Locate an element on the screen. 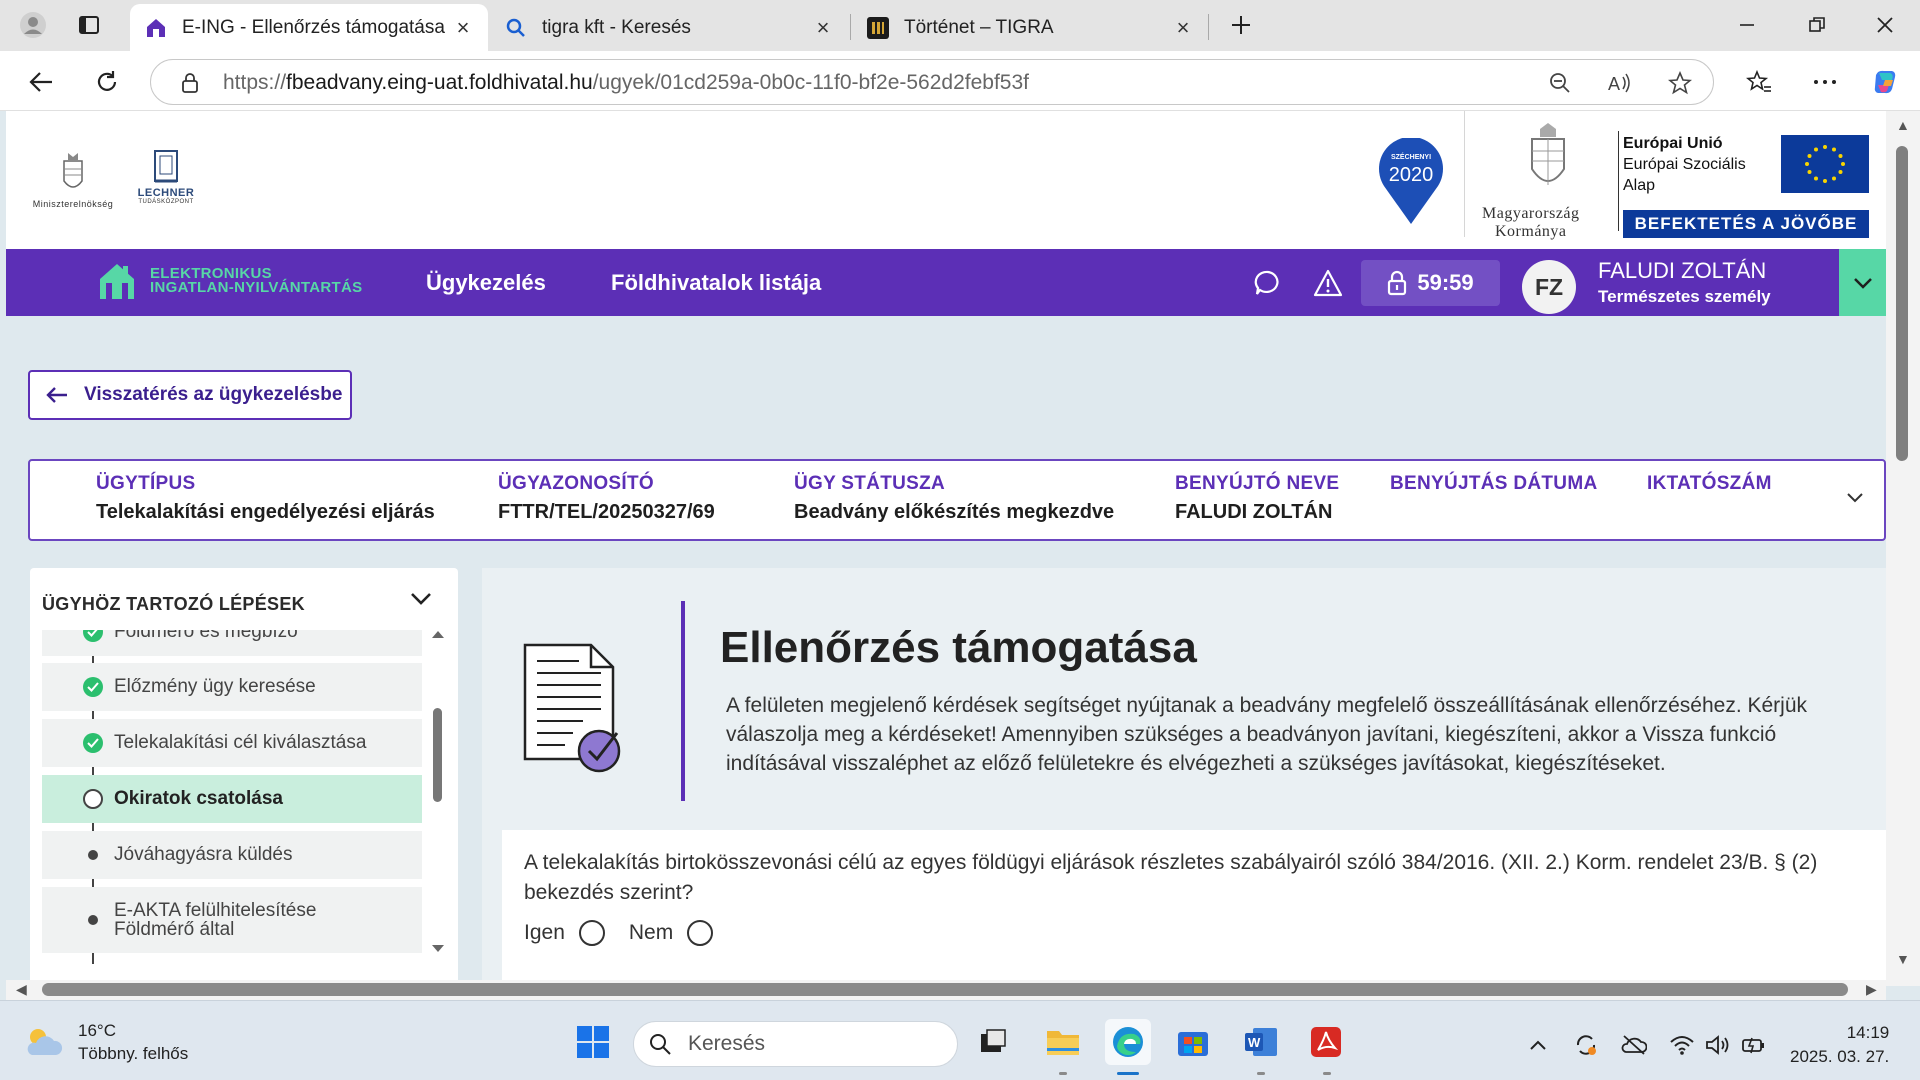 This screenshot has height=1080, width=1920. lechner-logo-subtext: TUDÁSKÖZPONT is located at coordinates (166, 202).